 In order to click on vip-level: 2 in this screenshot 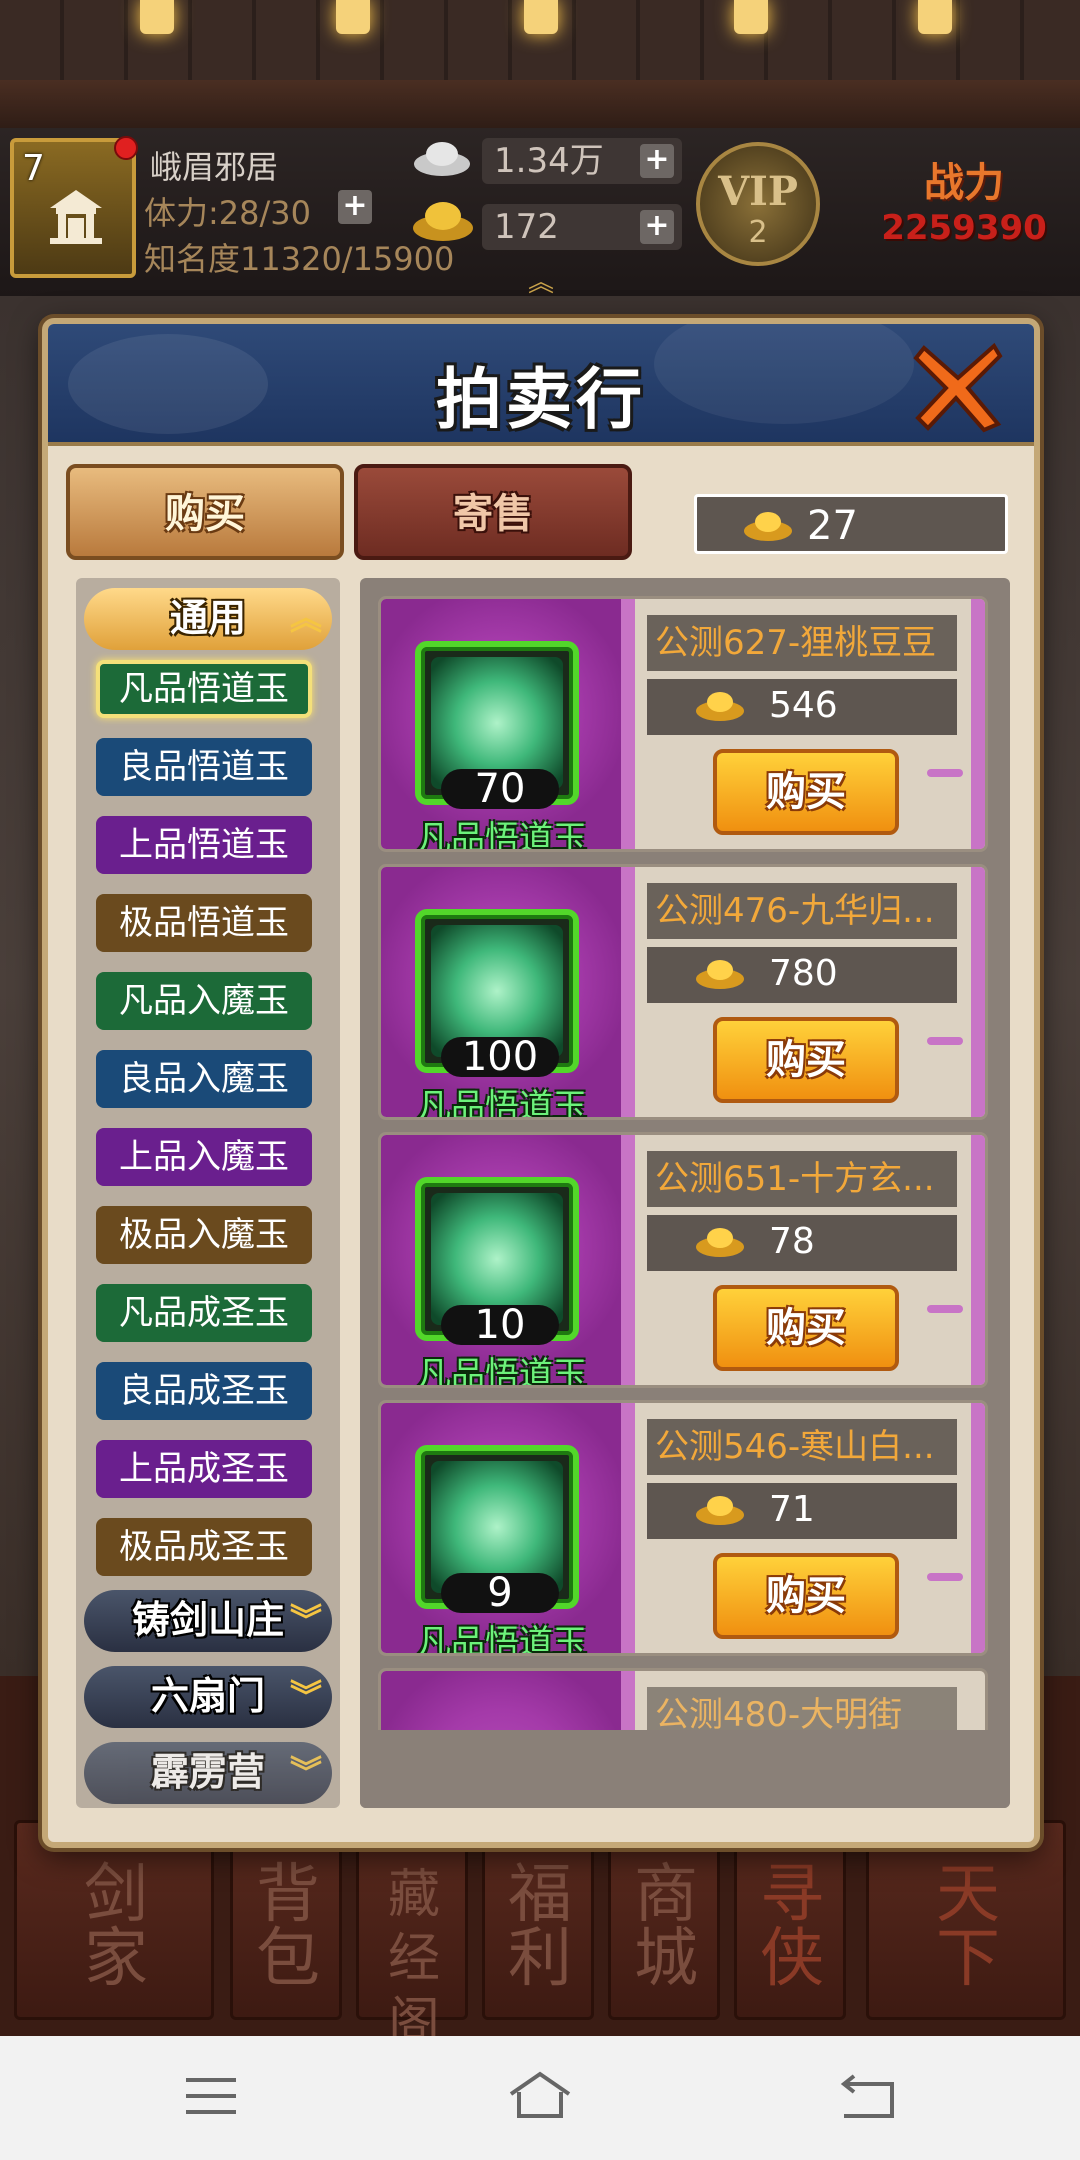, I will do `click(758, 232)`.